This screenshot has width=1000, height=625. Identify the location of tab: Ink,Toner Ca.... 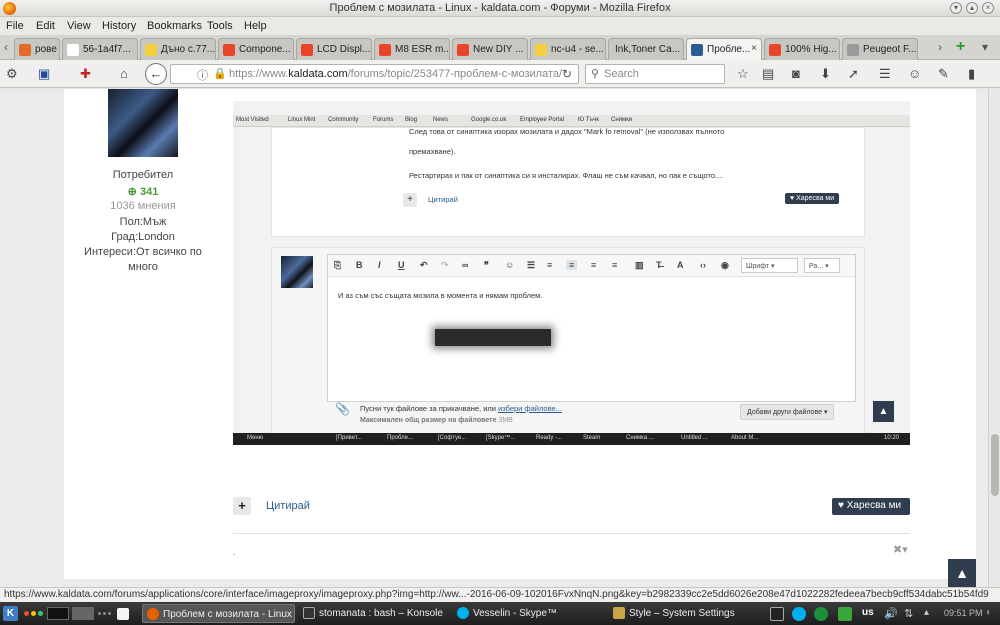
(646, 49).